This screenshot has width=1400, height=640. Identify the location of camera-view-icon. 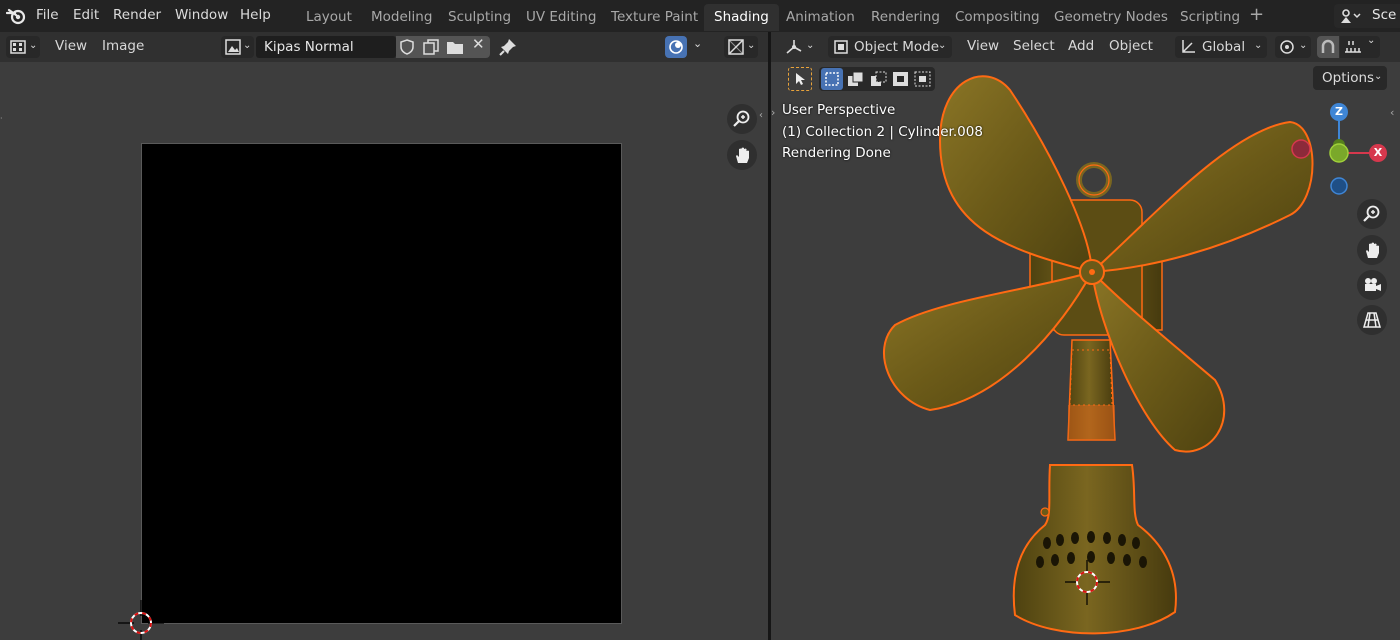
(1372, 285).